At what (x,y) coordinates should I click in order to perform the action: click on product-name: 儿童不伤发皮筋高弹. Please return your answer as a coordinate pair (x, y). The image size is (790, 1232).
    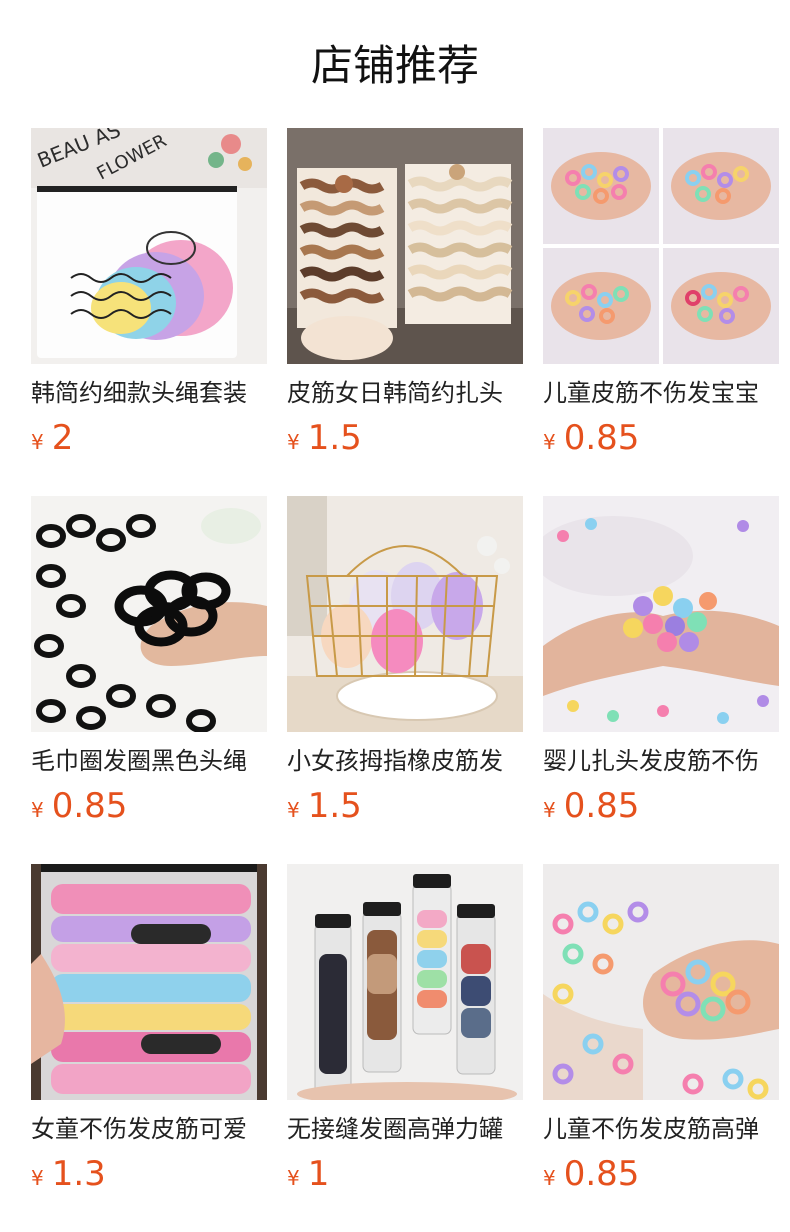
    Looking at the image, I should click on (661, 1129).